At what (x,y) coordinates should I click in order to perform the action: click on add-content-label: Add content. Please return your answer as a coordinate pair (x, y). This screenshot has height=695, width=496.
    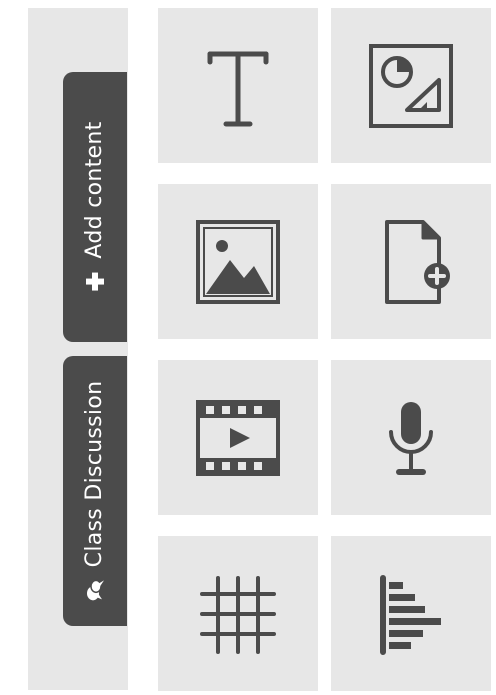
    Looking at the image, I should click on (94, 190).